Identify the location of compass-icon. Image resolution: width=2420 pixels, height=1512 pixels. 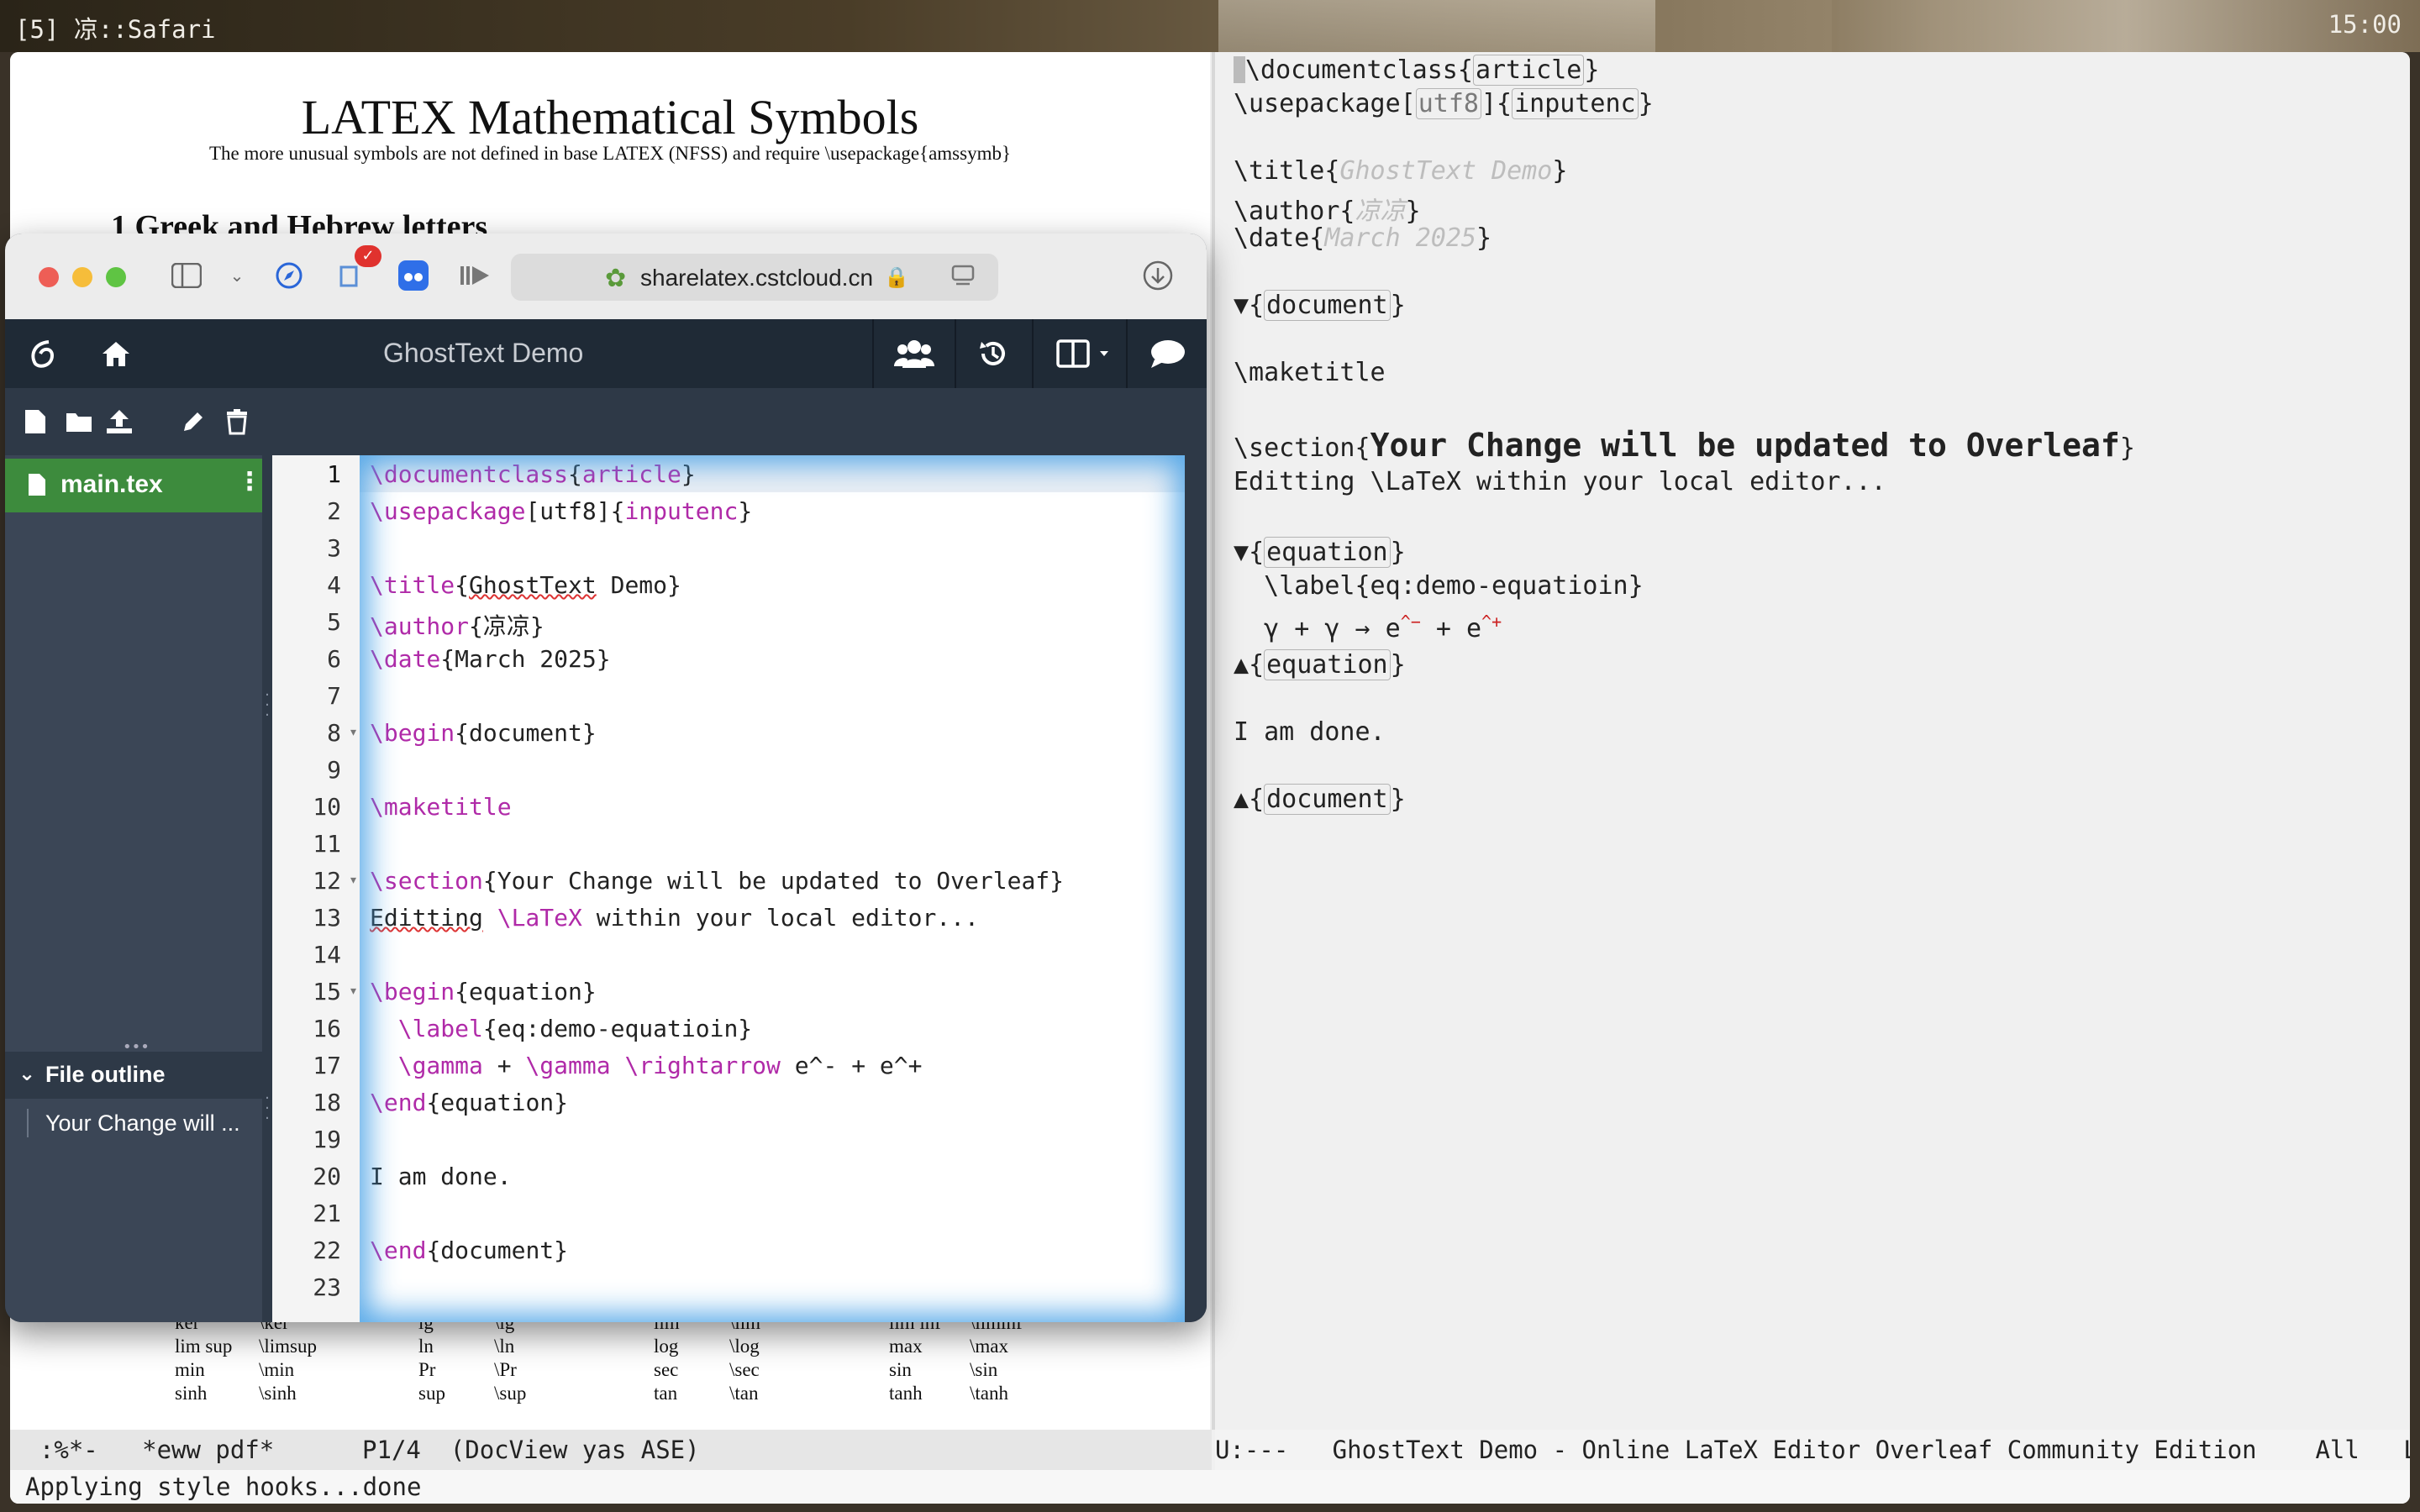
(289, 275).